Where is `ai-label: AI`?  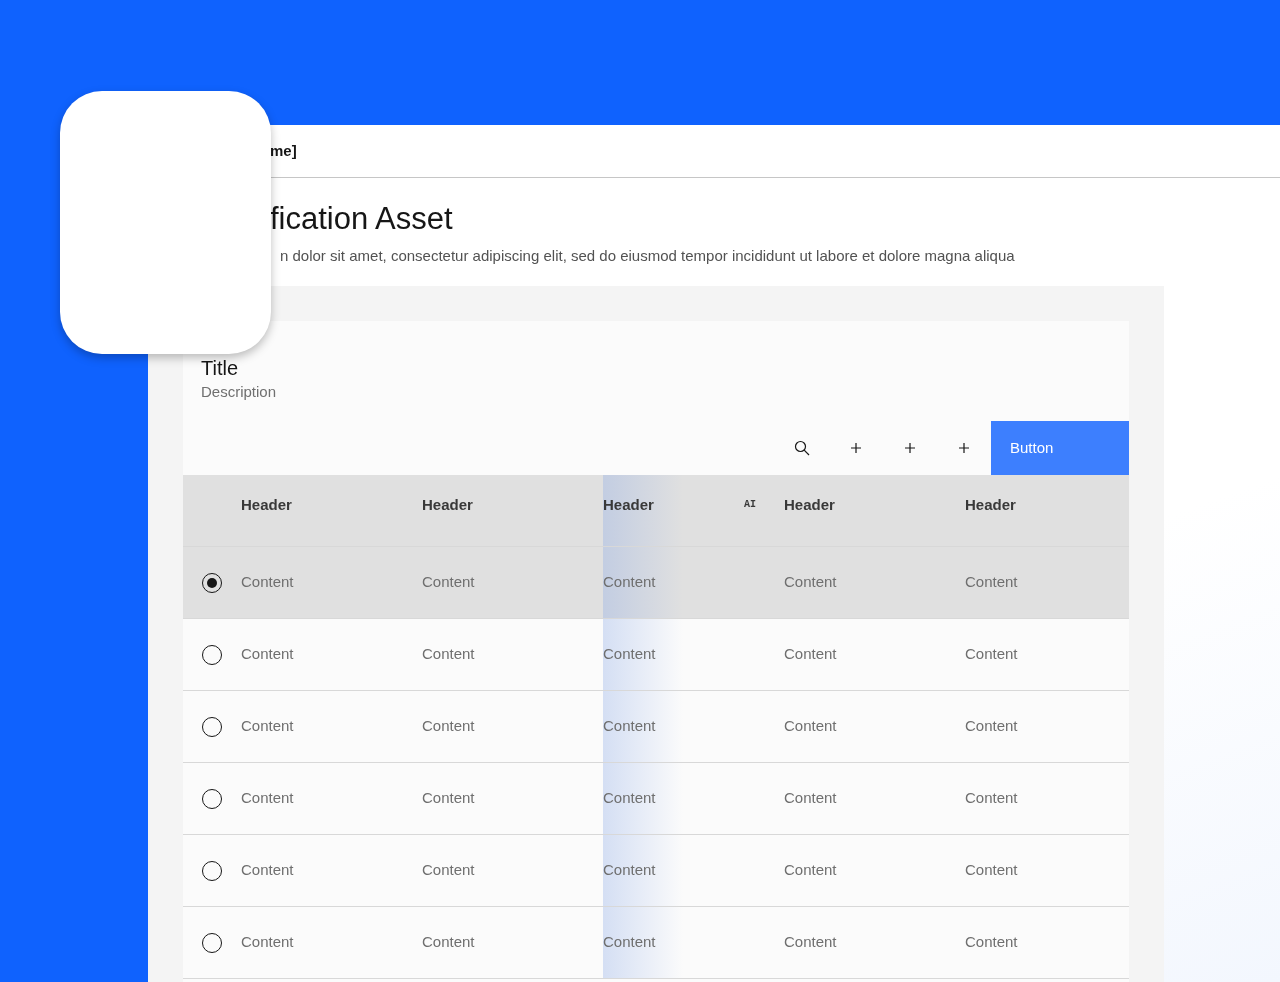
ai-label: AI is located at coordinates (750, 505).